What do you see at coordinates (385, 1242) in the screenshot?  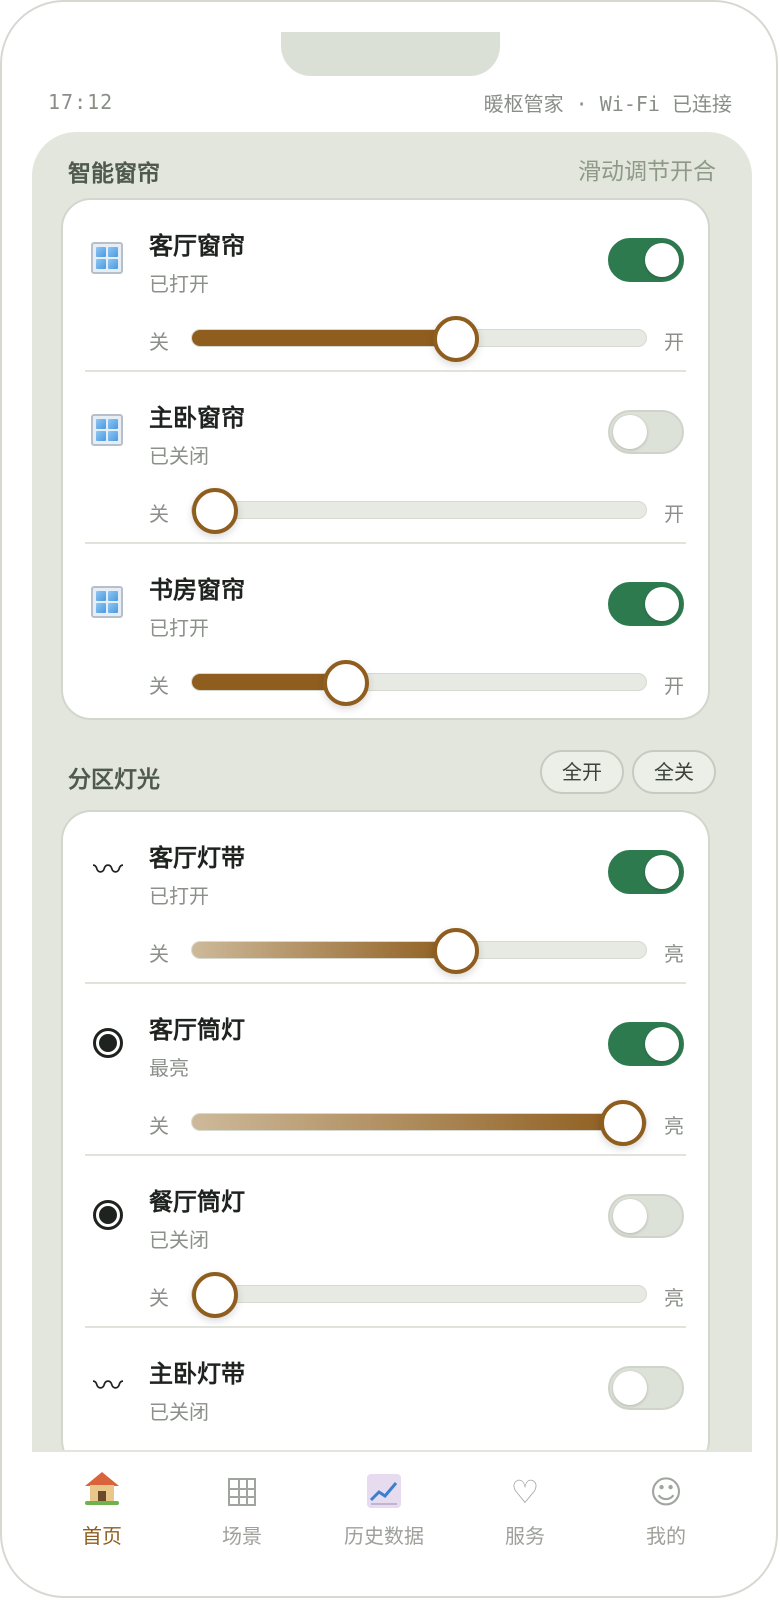 I see `device-row: 餐厅筒灯 已关闭 关 亮` at bounding box center [385, 1242].